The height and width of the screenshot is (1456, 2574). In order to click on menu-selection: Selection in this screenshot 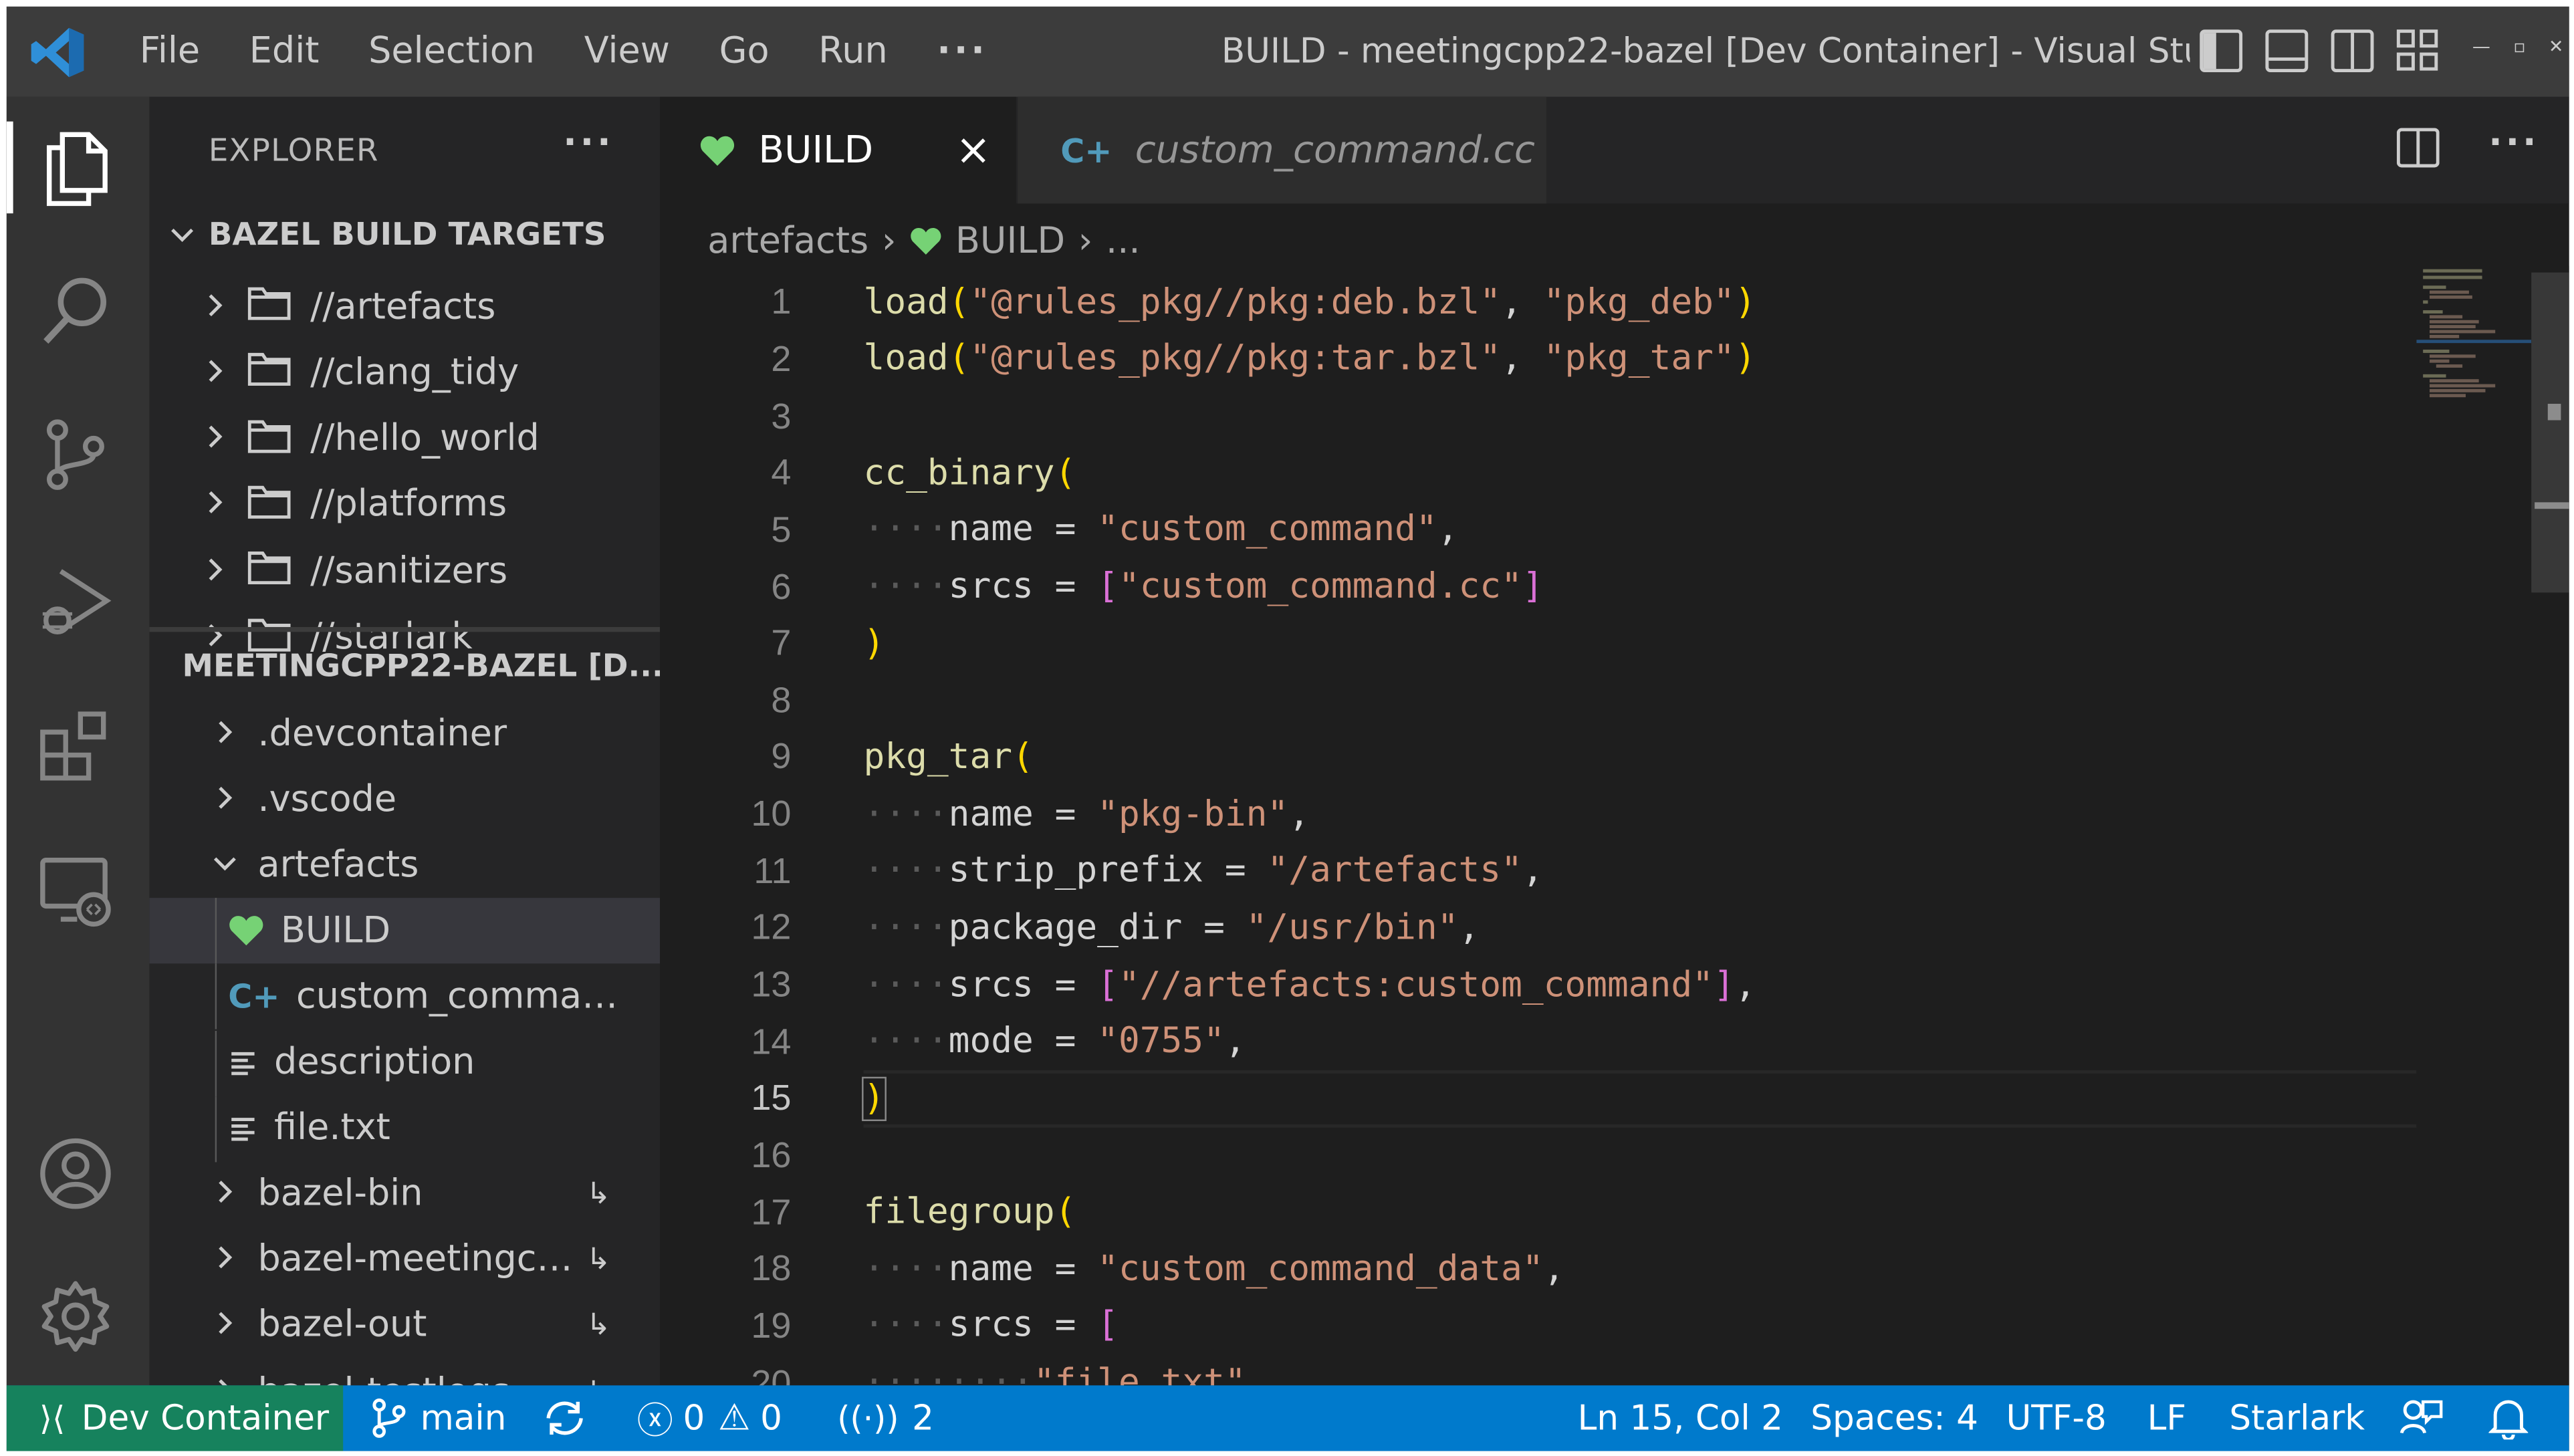, I will do `click(451, 51)`.